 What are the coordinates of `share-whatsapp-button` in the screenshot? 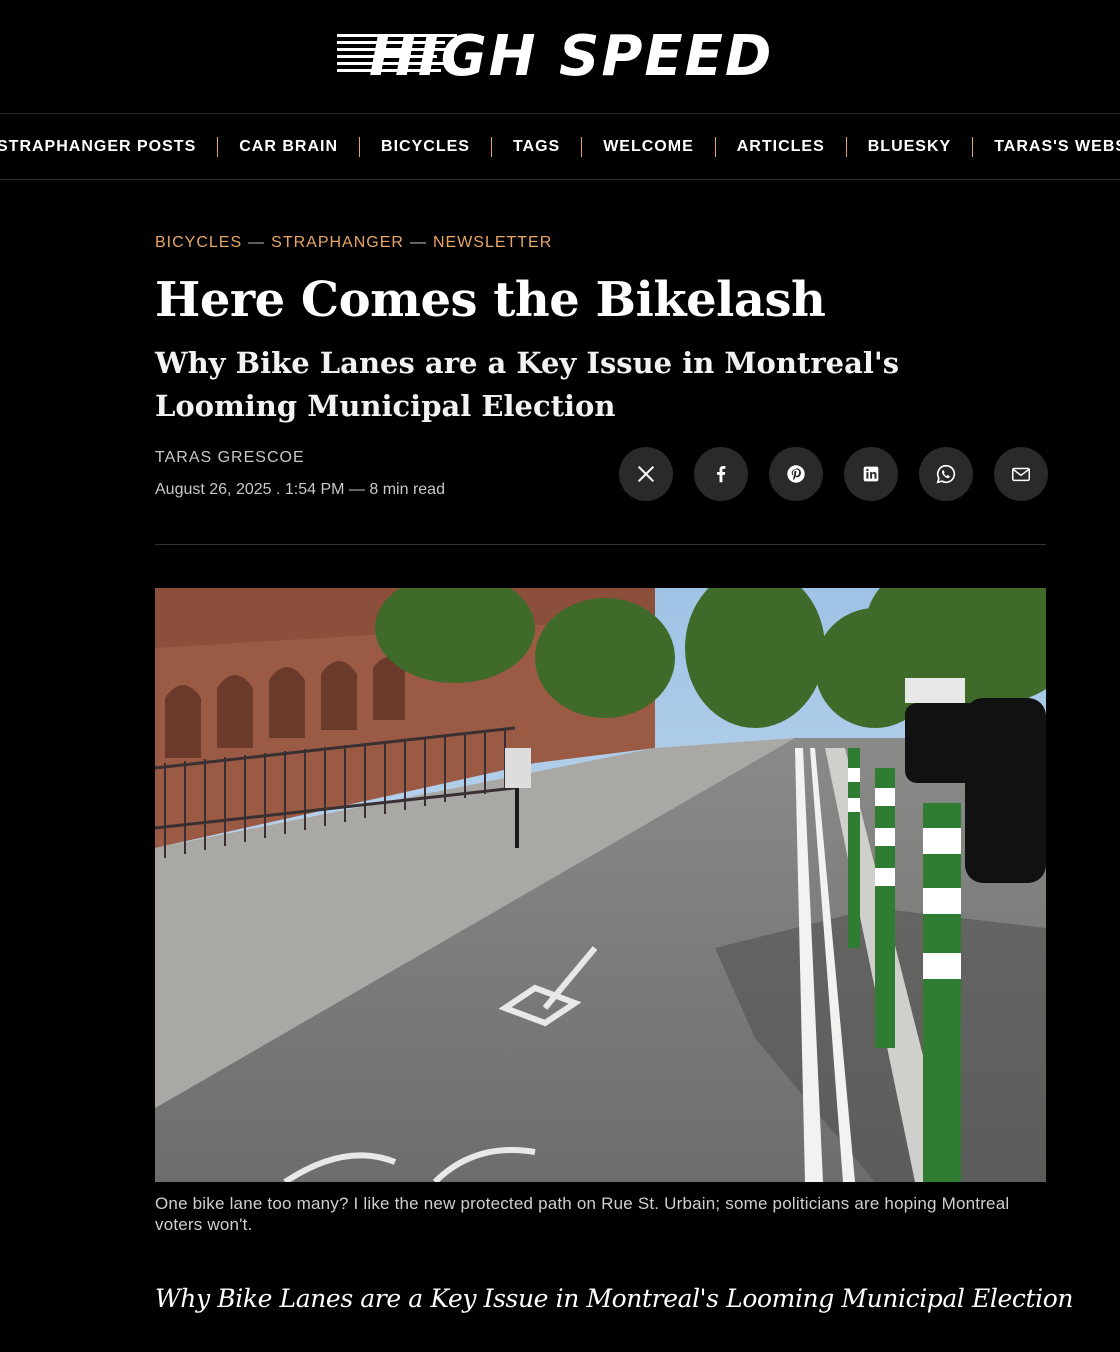 It's located at (946, 474).